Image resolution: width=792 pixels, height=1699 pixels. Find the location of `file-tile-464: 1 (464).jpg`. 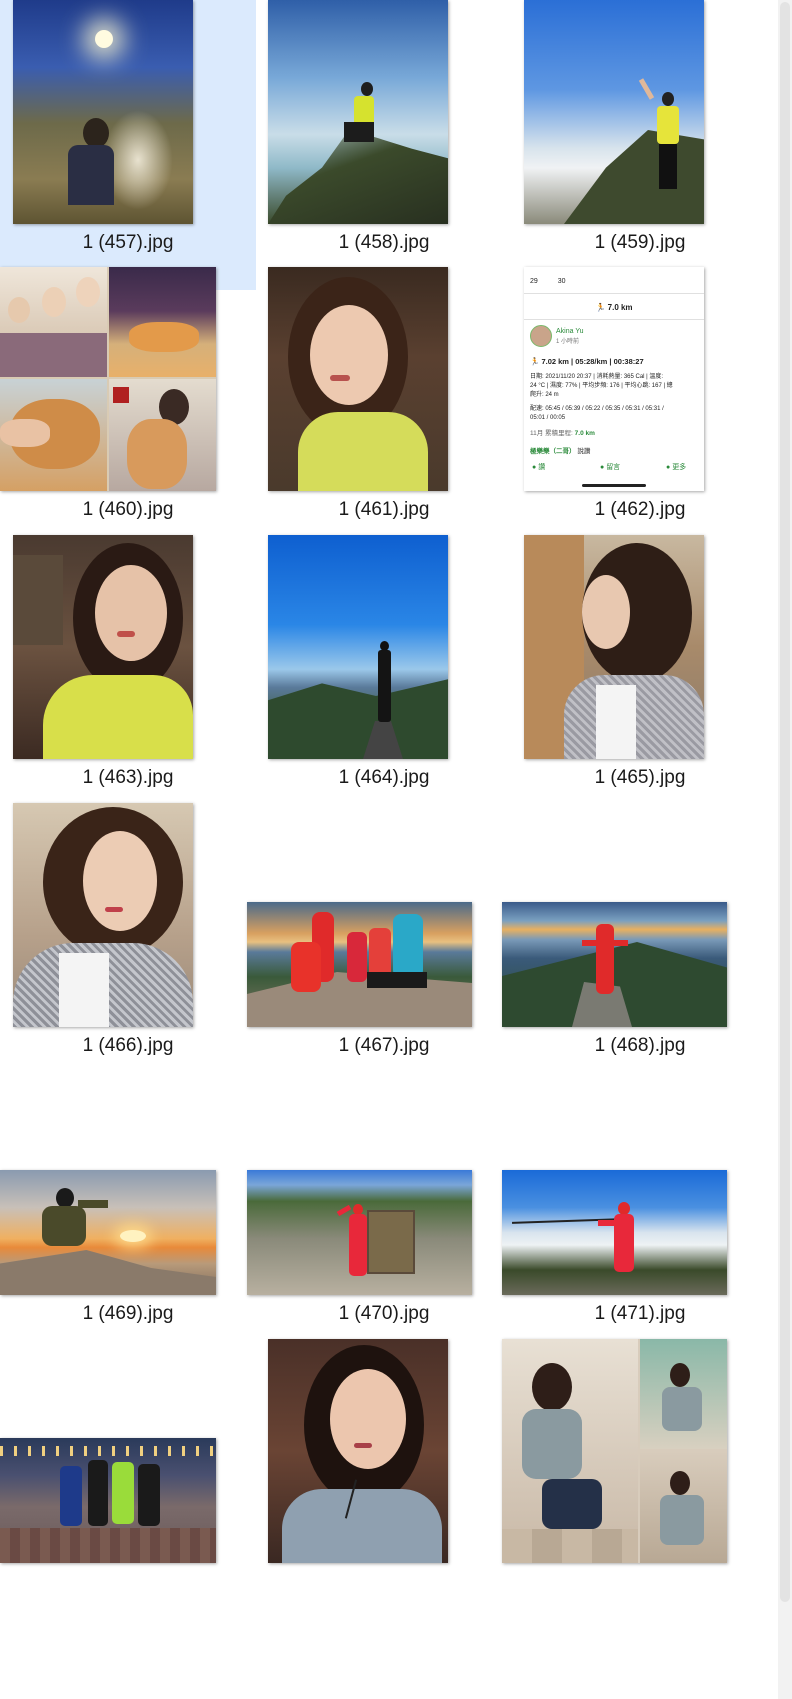

file-tile-464: 1 (464).jpg is located at coordinates (384, 680).